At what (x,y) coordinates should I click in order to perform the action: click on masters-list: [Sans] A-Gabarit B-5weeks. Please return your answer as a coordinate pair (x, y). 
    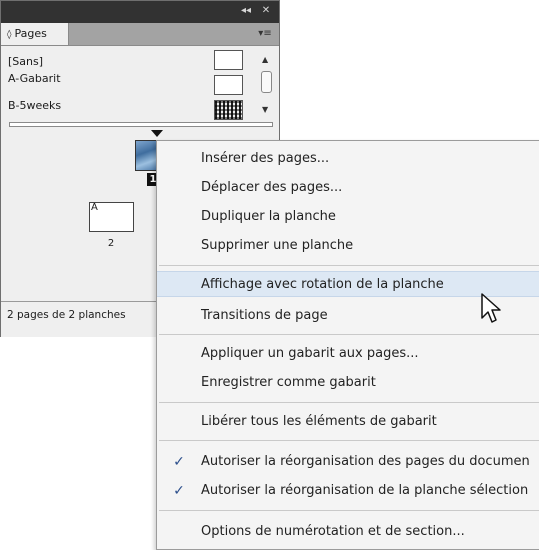
    Looking at the image, I should click on (140, 85).